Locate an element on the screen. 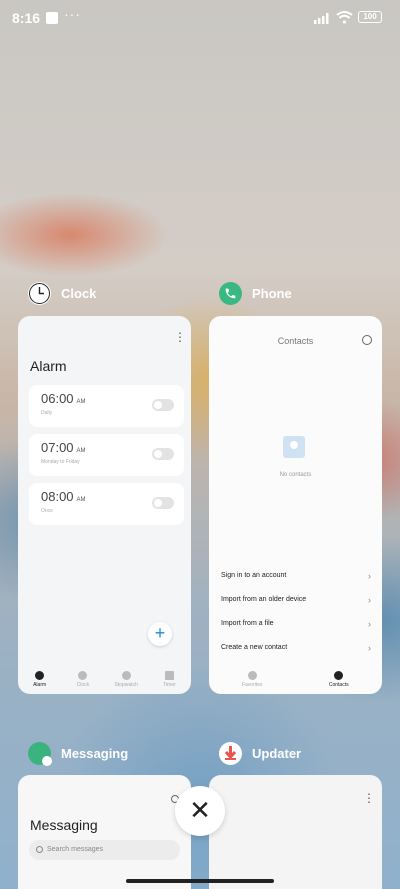  app-header-phone: Phone is located at coordinates (255, 293).